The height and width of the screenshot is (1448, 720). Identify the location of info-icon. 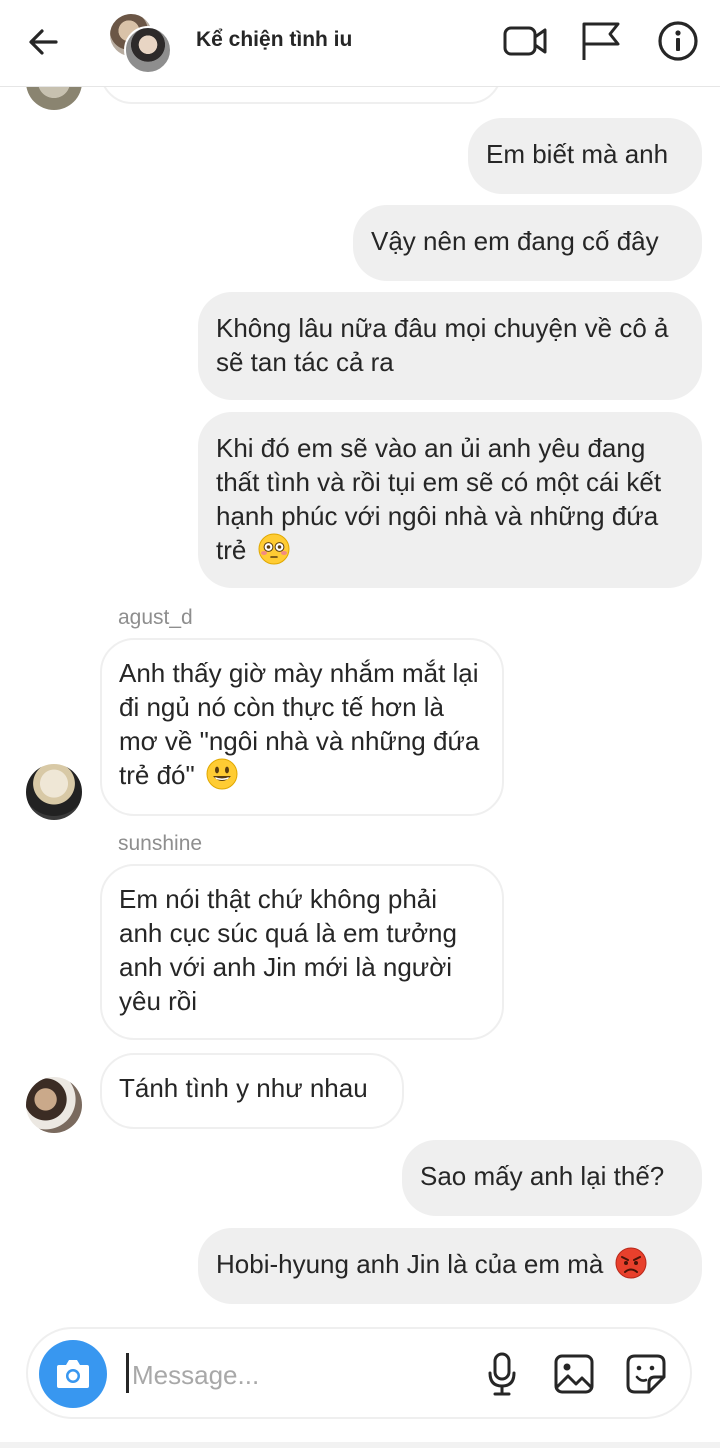
(678, 41).